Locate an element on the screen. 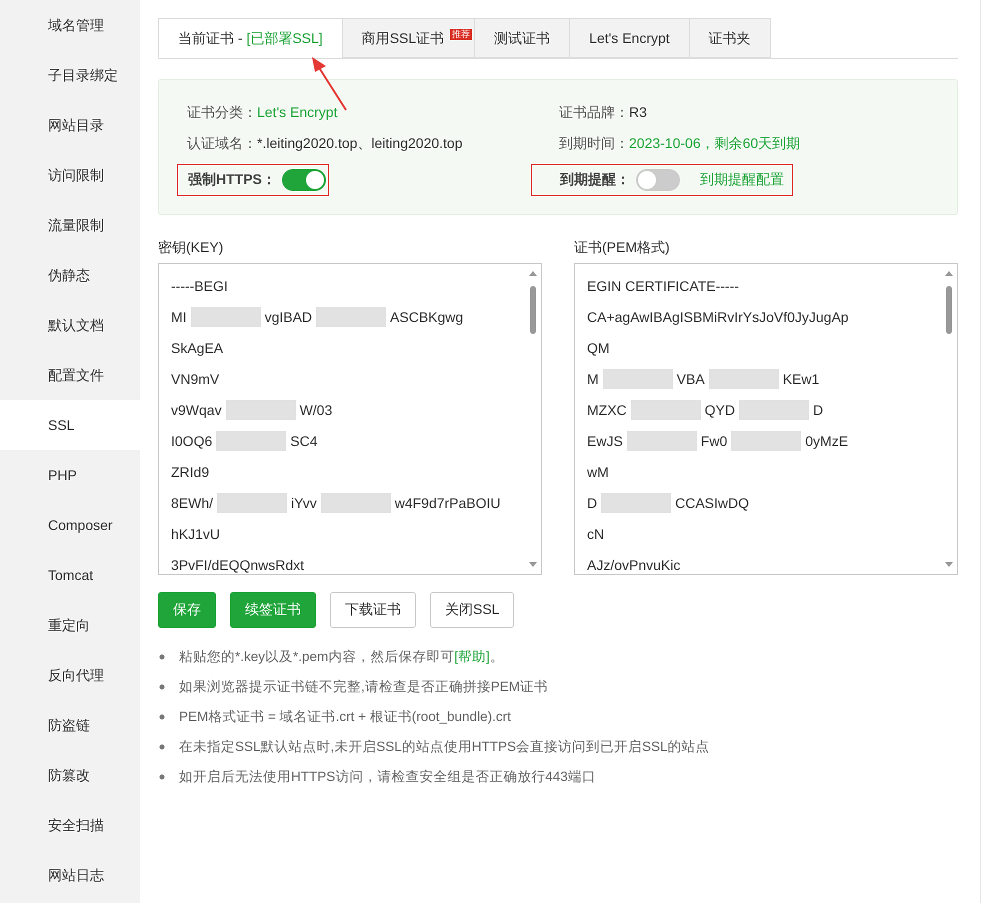  tab: Let's Encrypt is located at coordinates (629, 38).